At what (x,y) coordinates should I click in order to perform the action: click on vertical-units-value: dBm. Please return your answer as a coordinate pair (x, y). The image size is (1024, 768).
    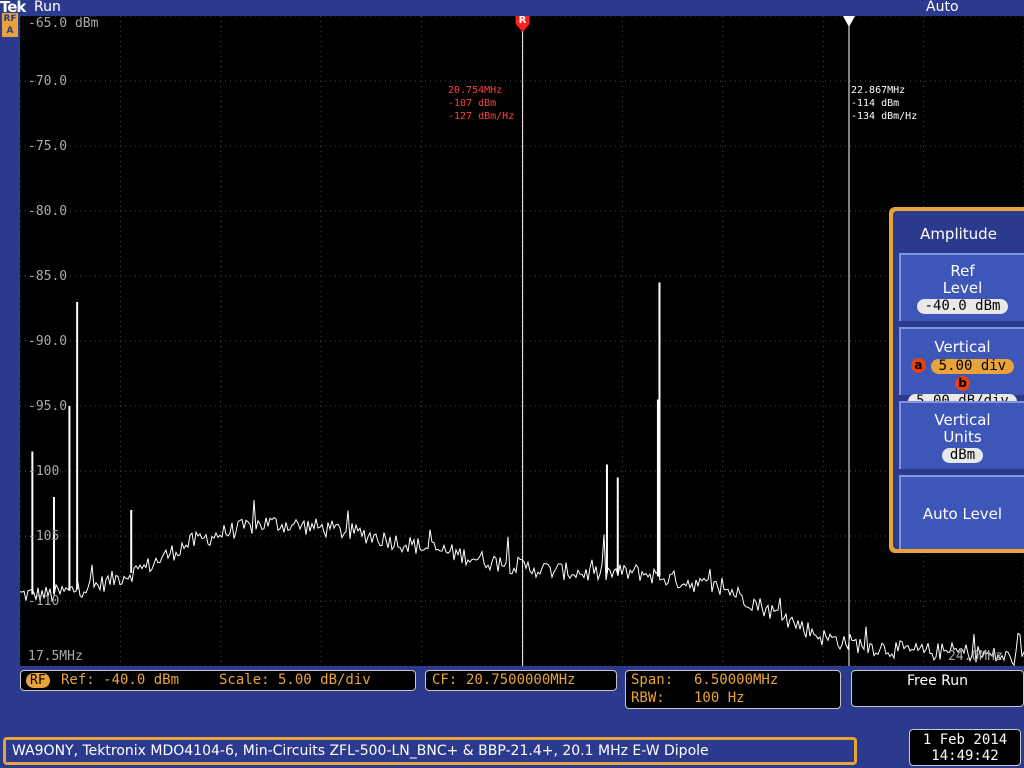
    Looking at the image, I should click on (962, 455).